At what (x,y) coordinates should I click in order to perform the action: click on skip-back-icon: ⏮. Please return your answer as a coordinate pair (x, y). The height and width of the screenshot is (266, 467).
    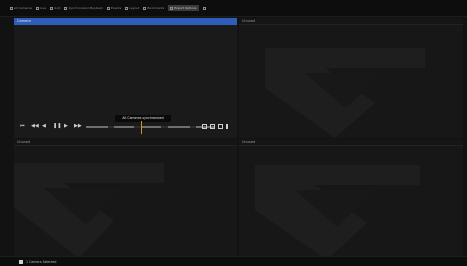
    Looking at the image, I should click on (22, 126).